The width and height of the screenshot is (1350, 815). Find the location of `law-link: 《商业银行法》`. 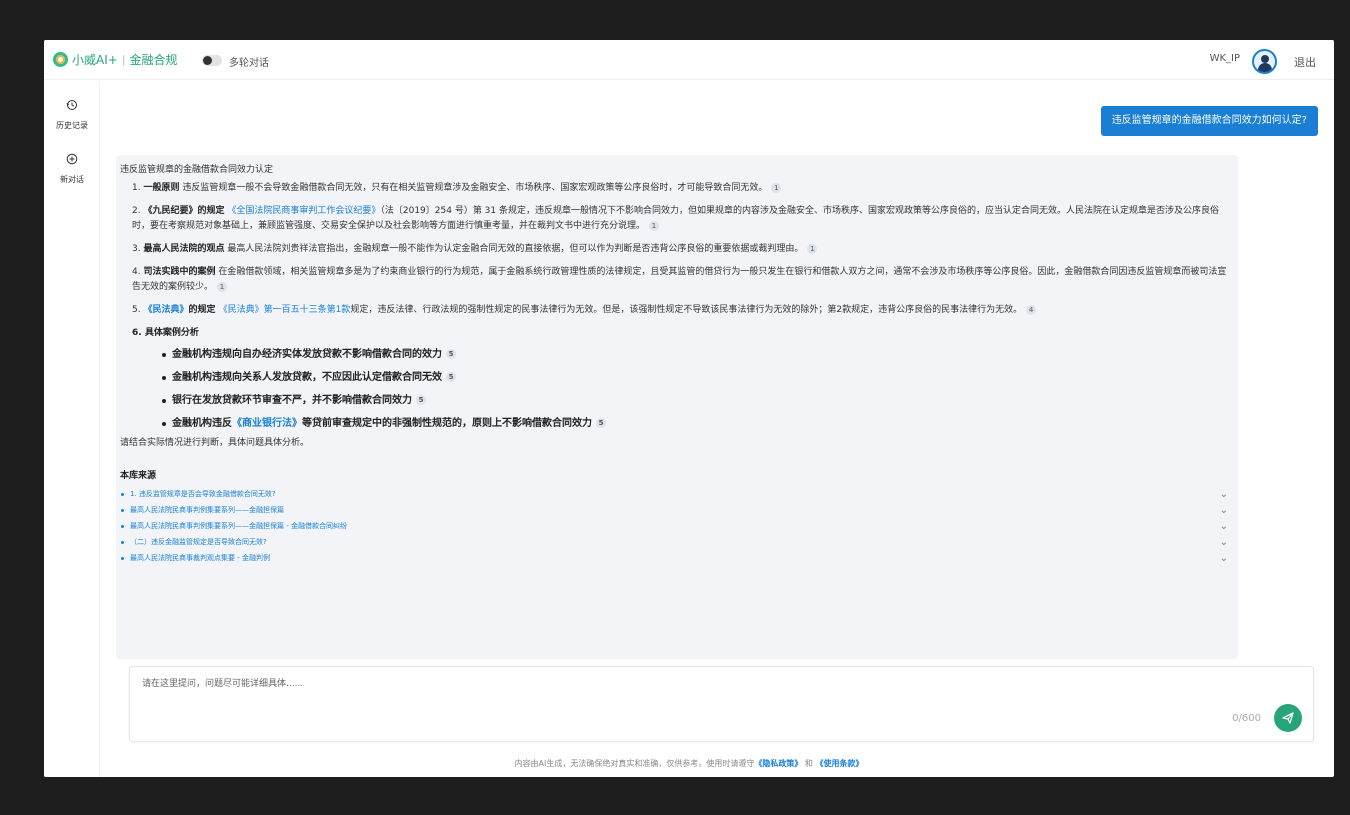

law-link: 《商业银行法》 is located at coordinates (267, 423).